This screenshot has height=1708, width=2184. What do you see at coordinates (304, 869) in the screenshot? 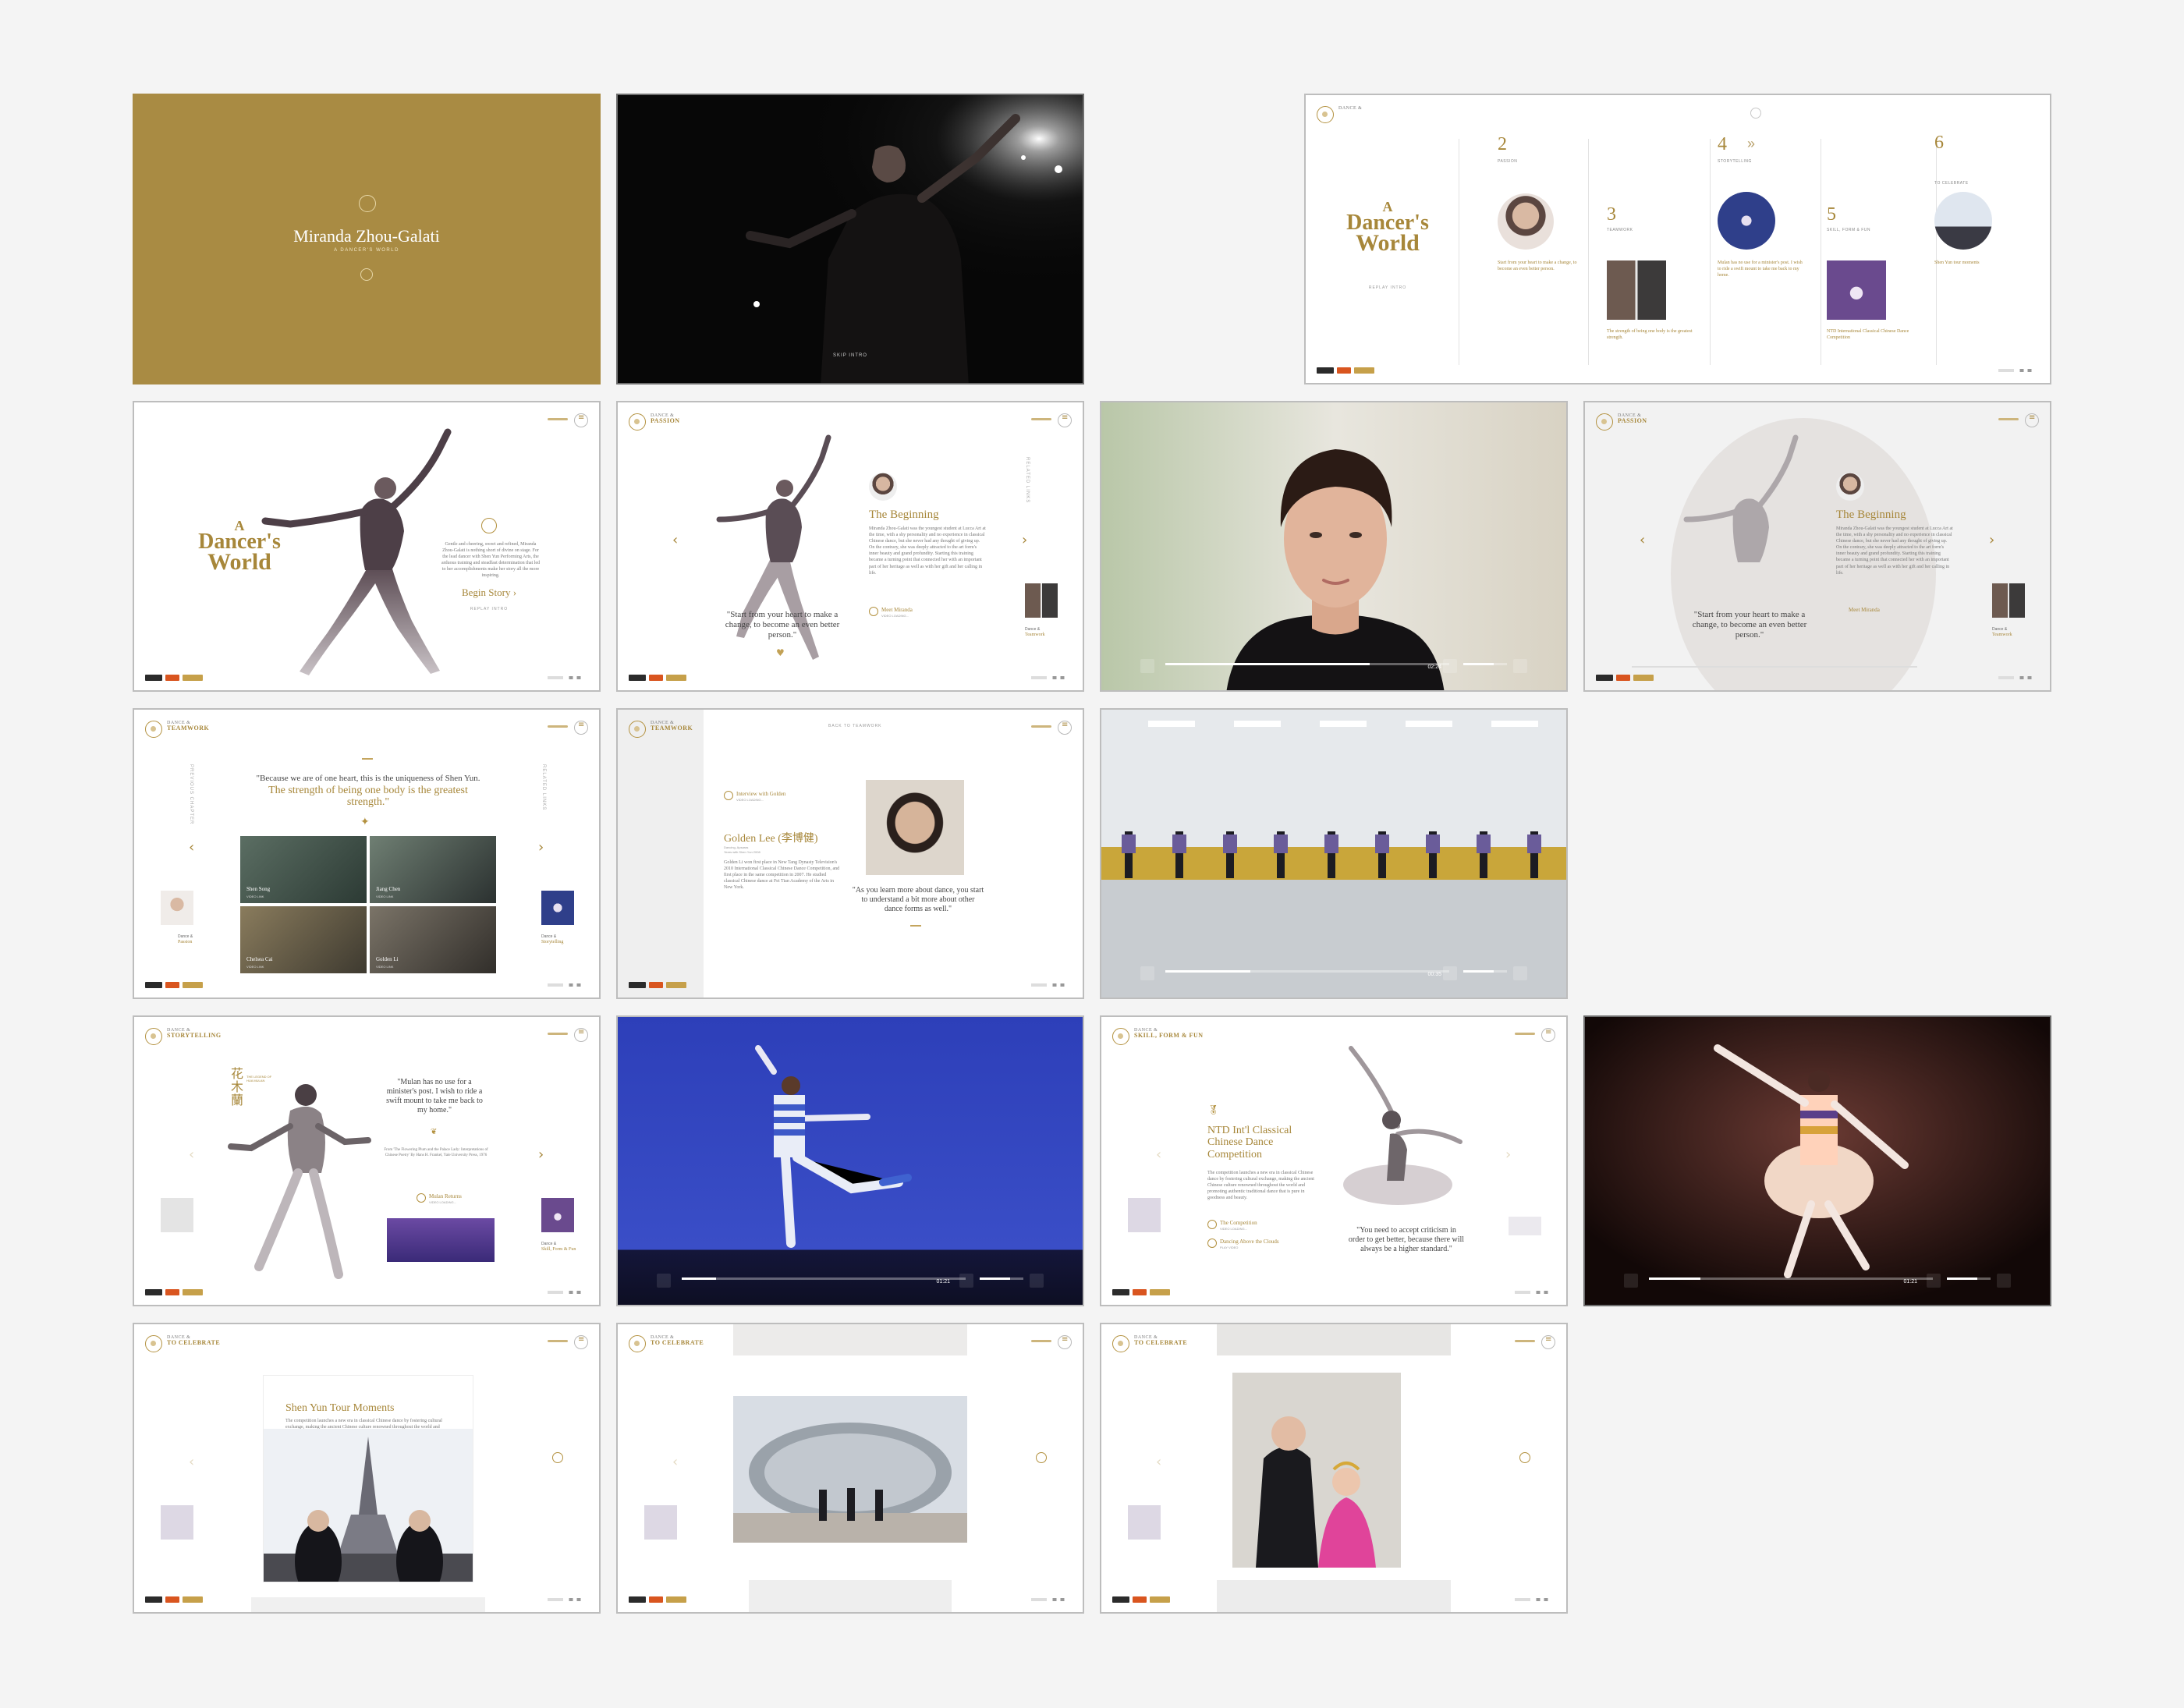
I see `person-card: Shen Song VIDEO LINK` at bounding box center [304, 869].